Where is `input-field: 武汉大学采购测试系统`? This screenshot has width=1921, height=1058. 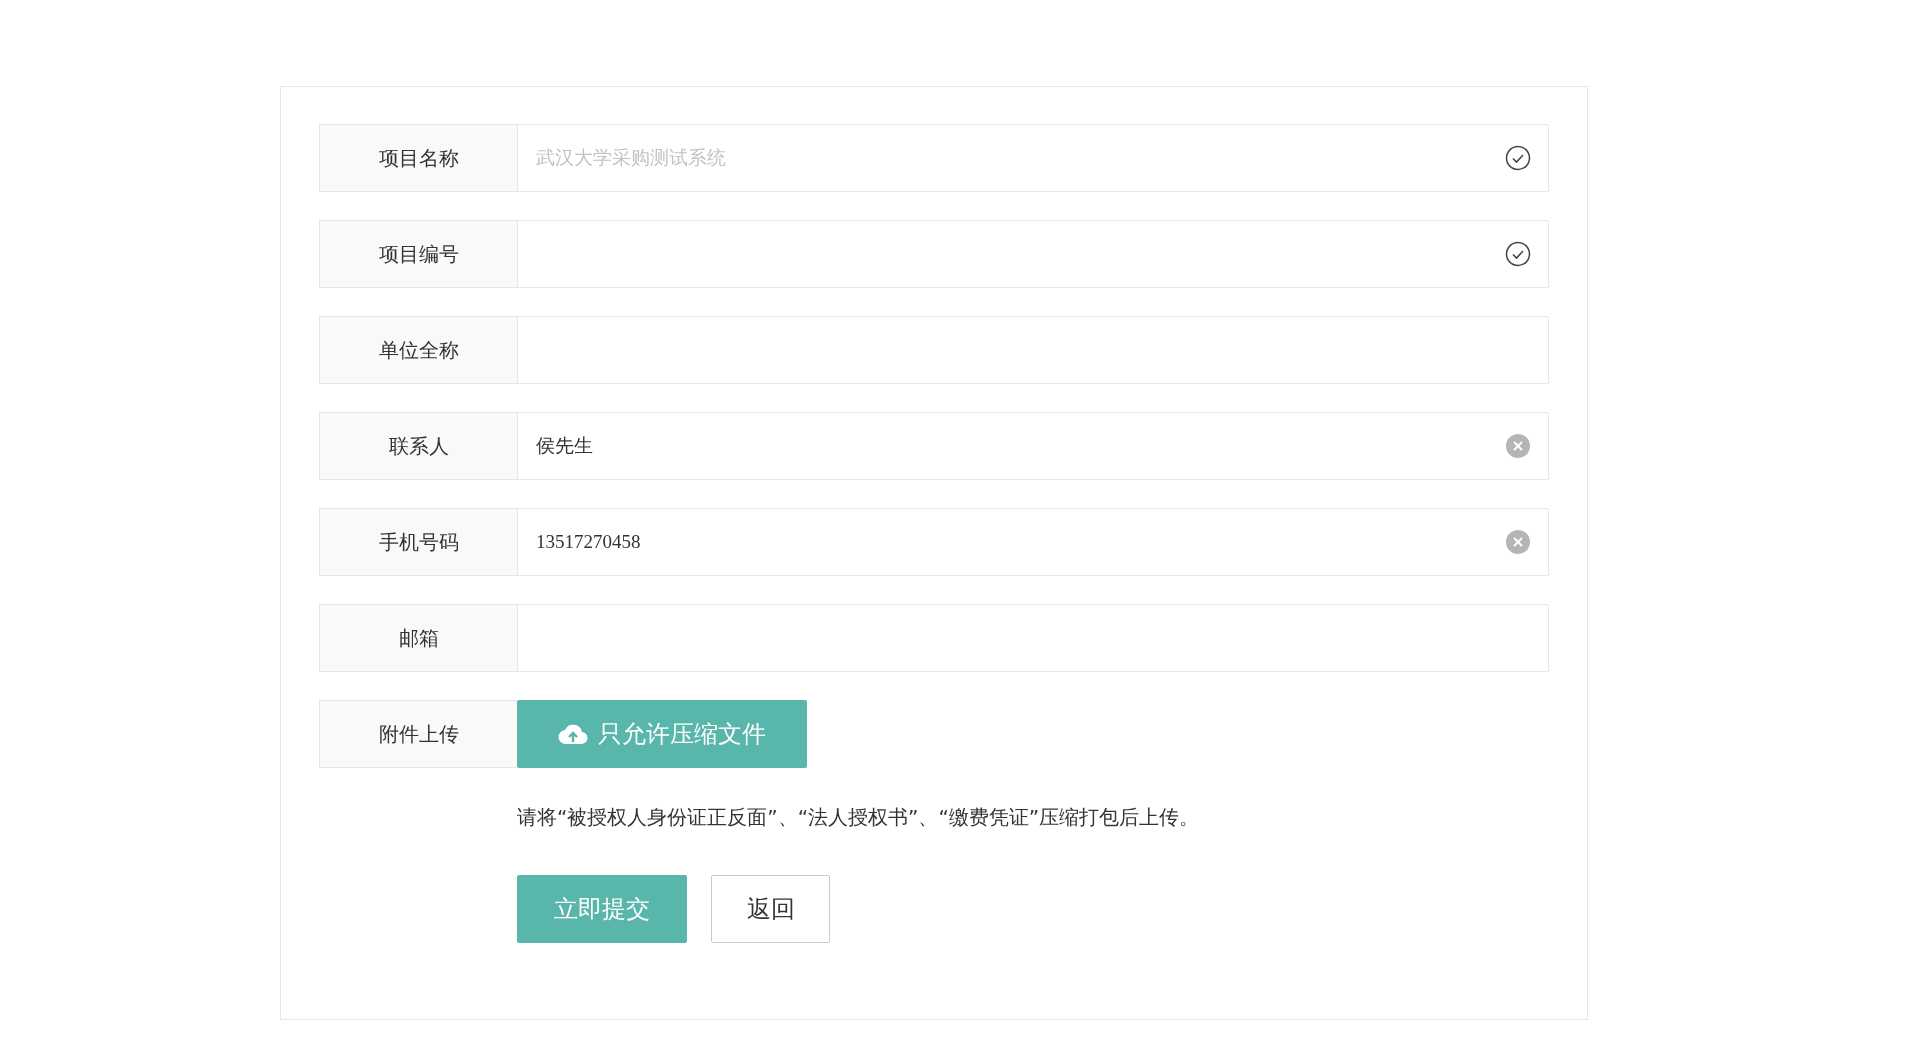
input-field: 武汉大学采购测试系统 is located at coordinates (1033, 158).